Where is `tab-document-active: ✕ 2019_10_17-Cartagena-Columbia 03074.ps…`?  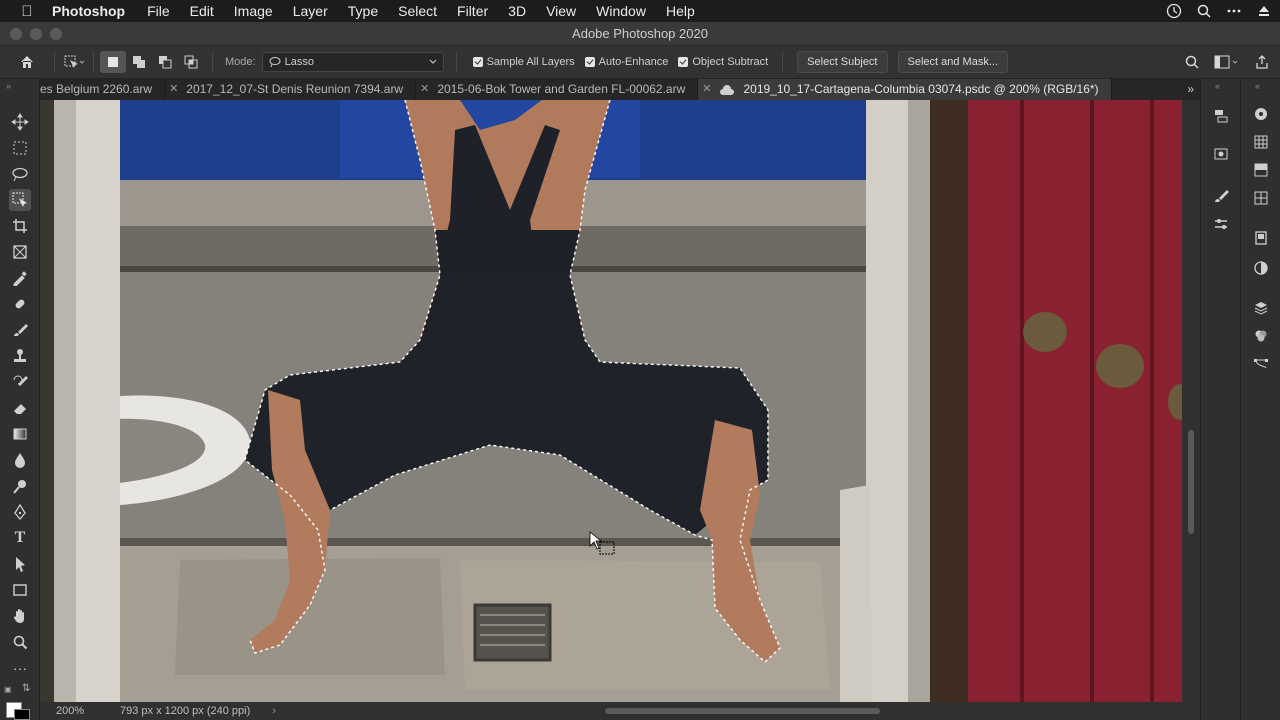
tab-document-active: ✕ 2019_10_17-Cartagena-Columbia 03074.ps… is located at coordinates (905, 89).